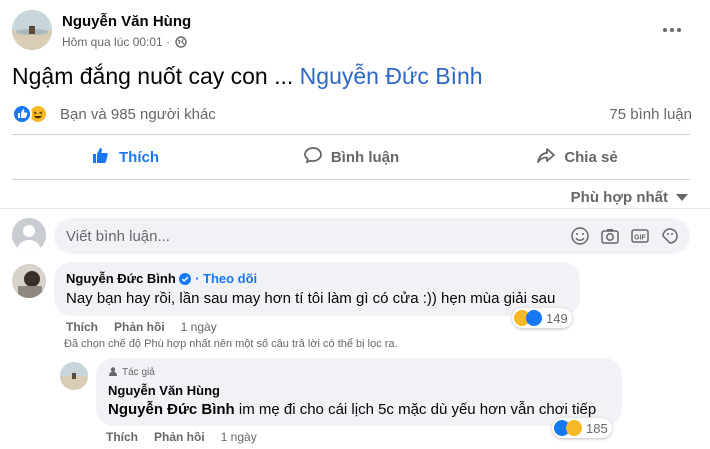  Describe the element at coordinates (670, 236) in the screenshot. I see `sticker-icon` at that location.